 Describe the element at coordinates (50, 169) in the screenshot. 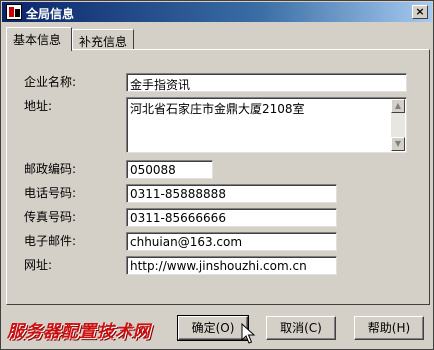

I see `postal-code-label: 邮政编码:` at that location.